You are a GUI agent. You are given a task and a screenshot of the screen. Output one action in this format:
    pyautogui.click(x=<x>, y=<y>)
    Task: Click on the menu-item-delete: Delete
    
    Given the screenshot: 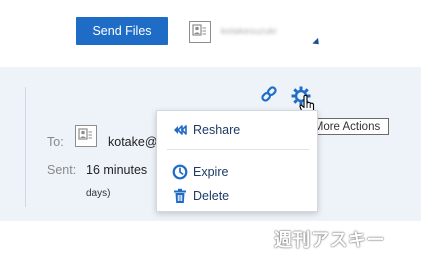 What is the action you would take?
    pyautogui.click(x=237, y=196)
    